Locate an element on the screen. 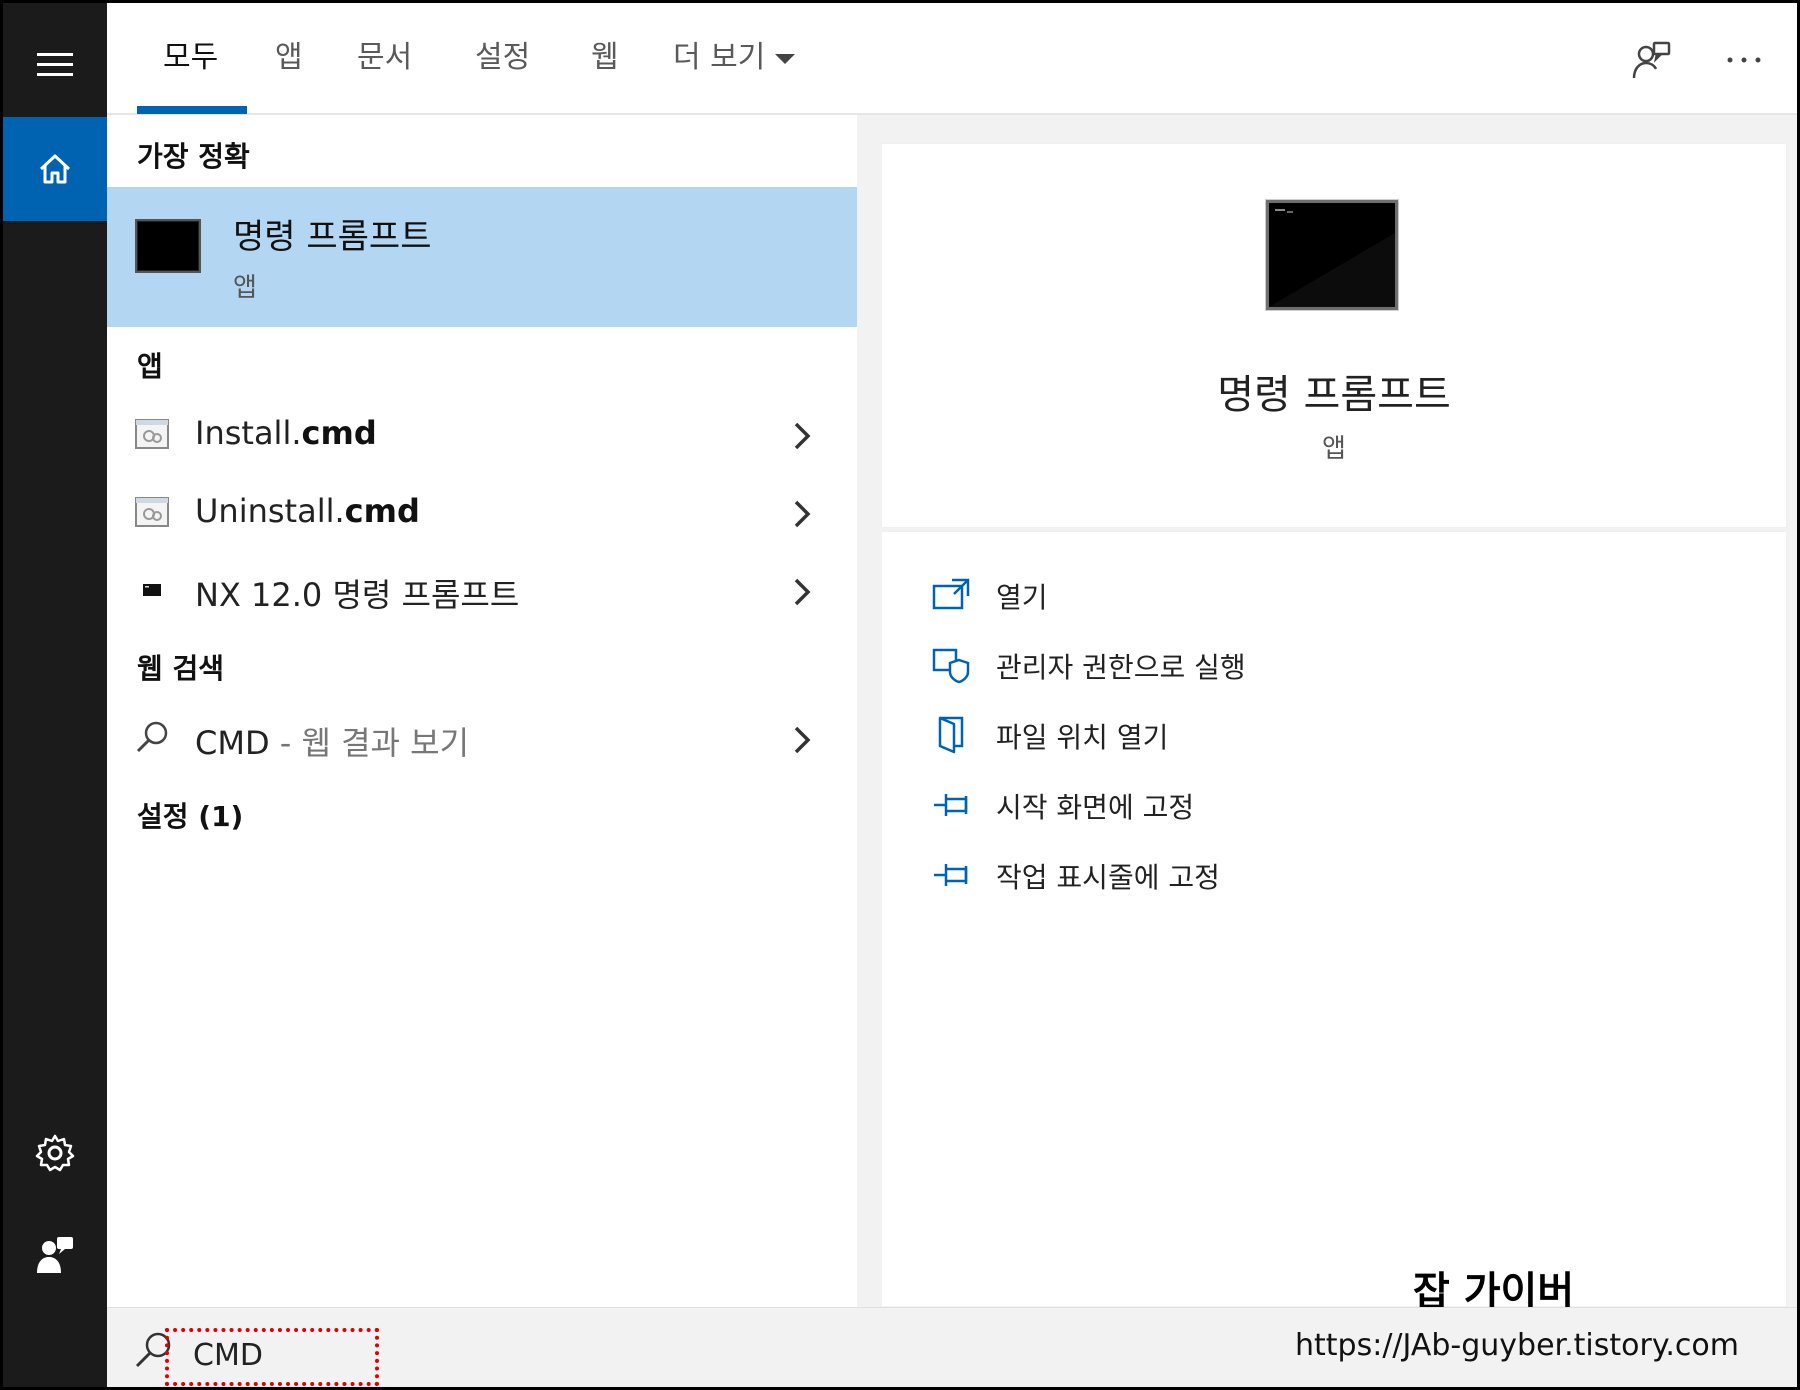 Image resolution: width=1800 pixels, height=1390 pixels. web-result-label: CMD - 웹 결과 보기 is located at coordinates (332, 741).